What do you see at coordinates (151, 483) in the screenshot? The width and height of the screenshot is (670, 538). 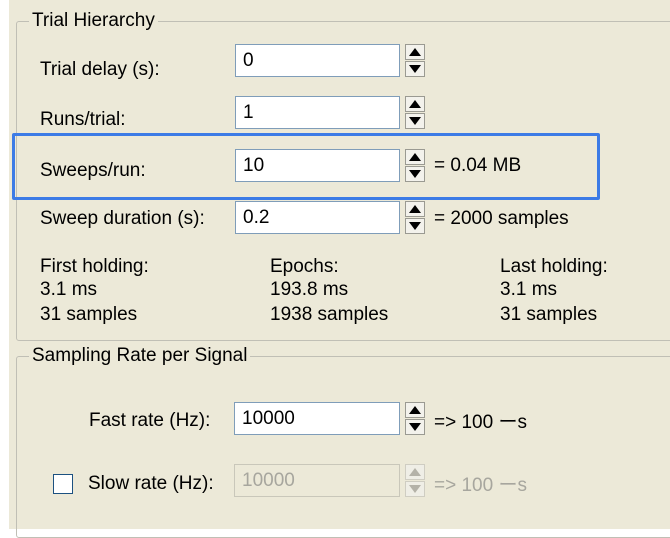 I see `slow-rate-label: Slow rate (Hz):` at bounding box center [151, 483].